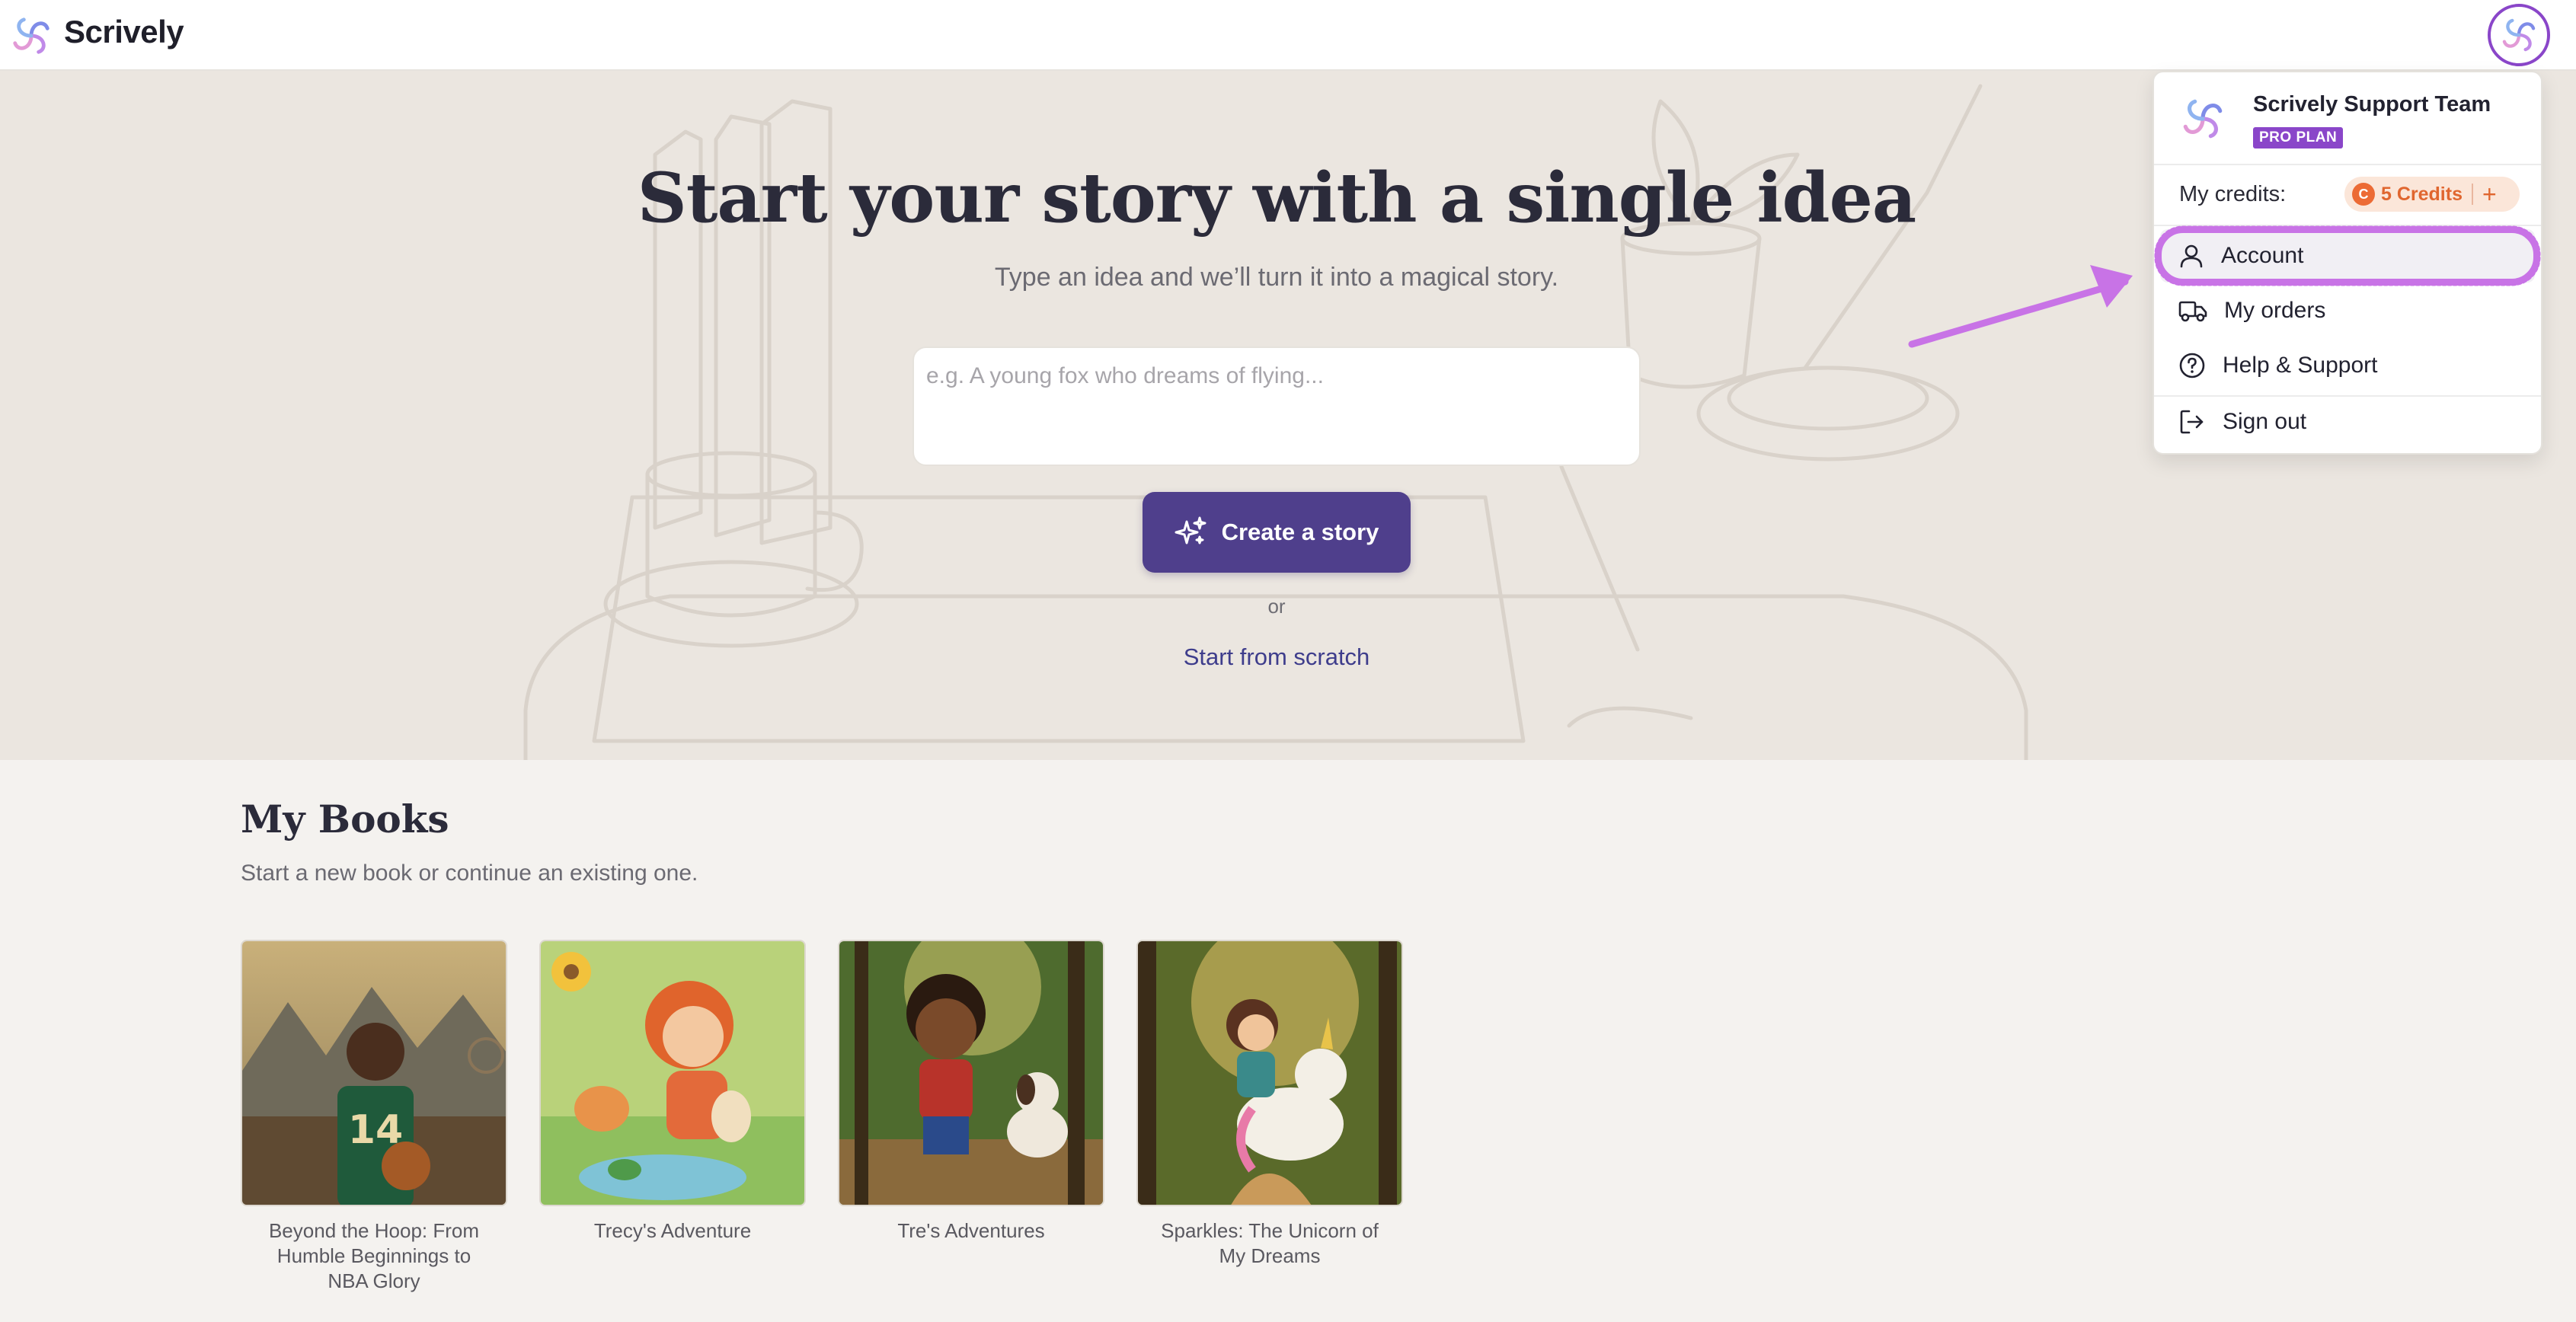  Describe the element at coordinates (2192, 365) in the screenshot. I see `help-circle-icon` at that location.